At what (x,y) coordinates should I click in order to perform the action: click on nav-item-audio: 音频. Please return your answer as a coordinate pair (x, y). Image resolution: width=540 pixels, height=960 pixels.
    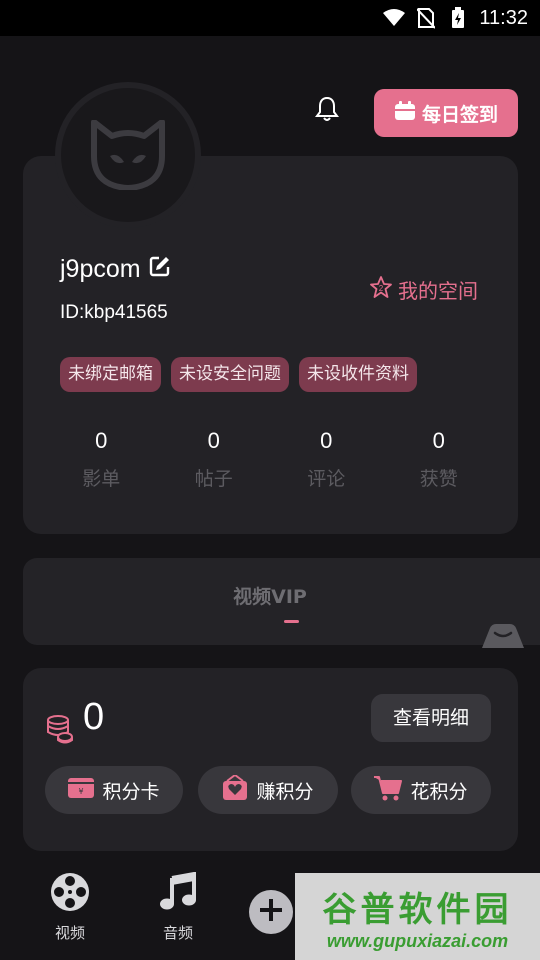
    Looking at the image, I should click on (178, 907).